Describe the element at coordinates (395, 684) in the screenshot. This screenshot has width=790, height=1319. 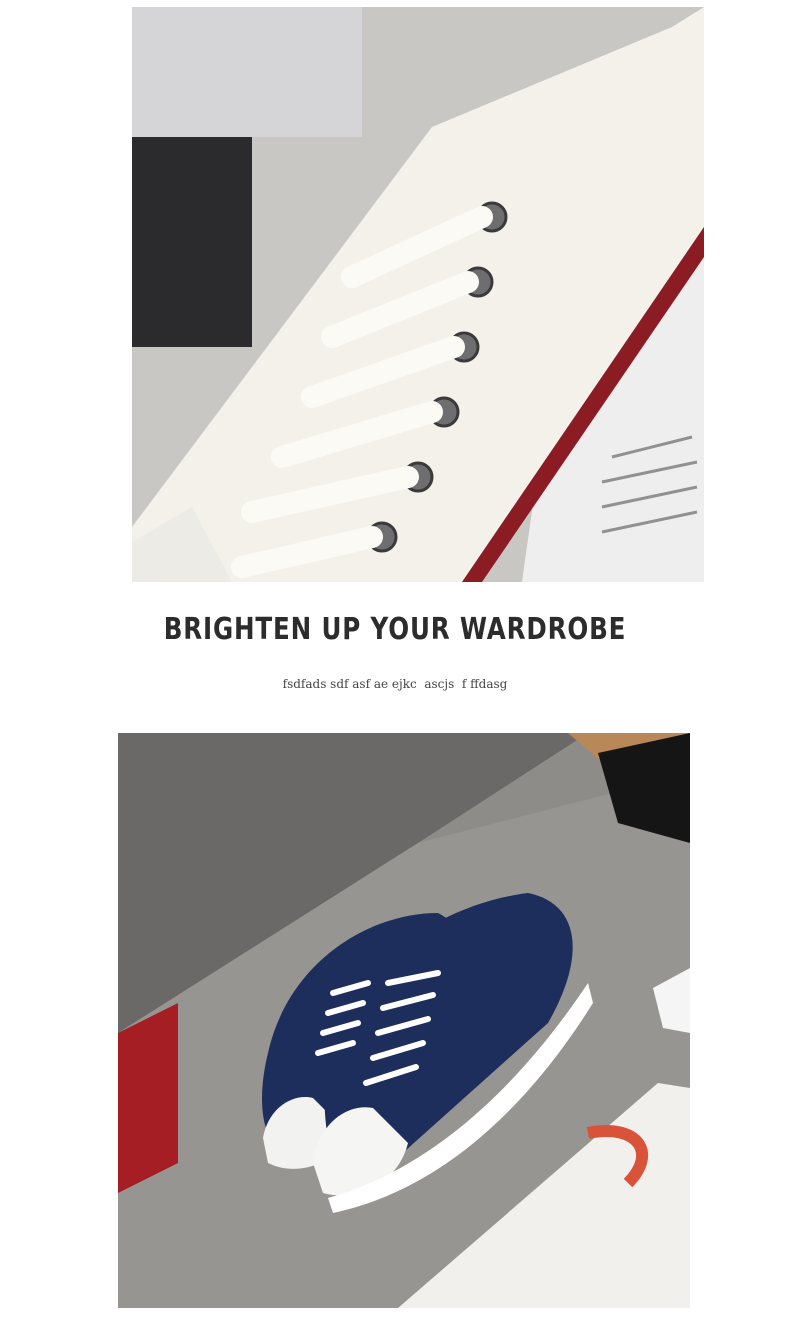
I see `promo-subtitle: fsdfads sdf asf ae ejkc ascjs f ffdasg` at that location.